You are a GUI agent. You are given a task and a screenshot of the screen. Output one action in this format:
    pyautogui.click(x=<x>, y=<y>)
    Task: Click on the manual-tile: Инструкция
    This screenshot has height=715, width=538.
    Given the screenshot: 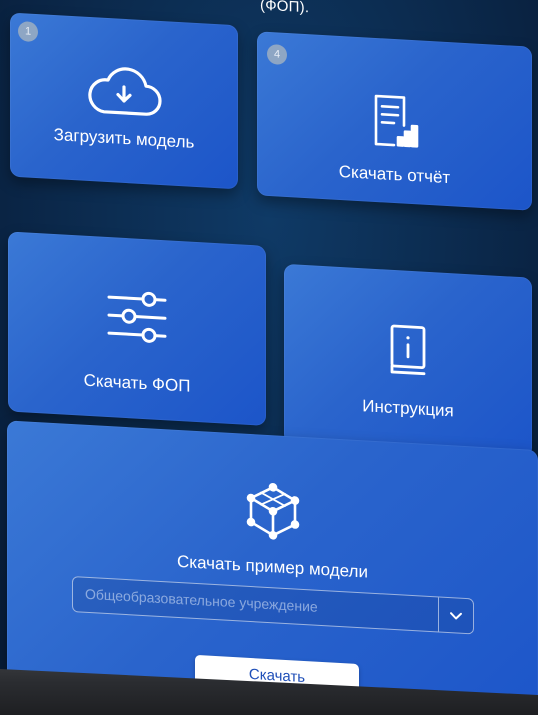 What is the action you would take?
    pyautogui.click(x=408, y=360)
    